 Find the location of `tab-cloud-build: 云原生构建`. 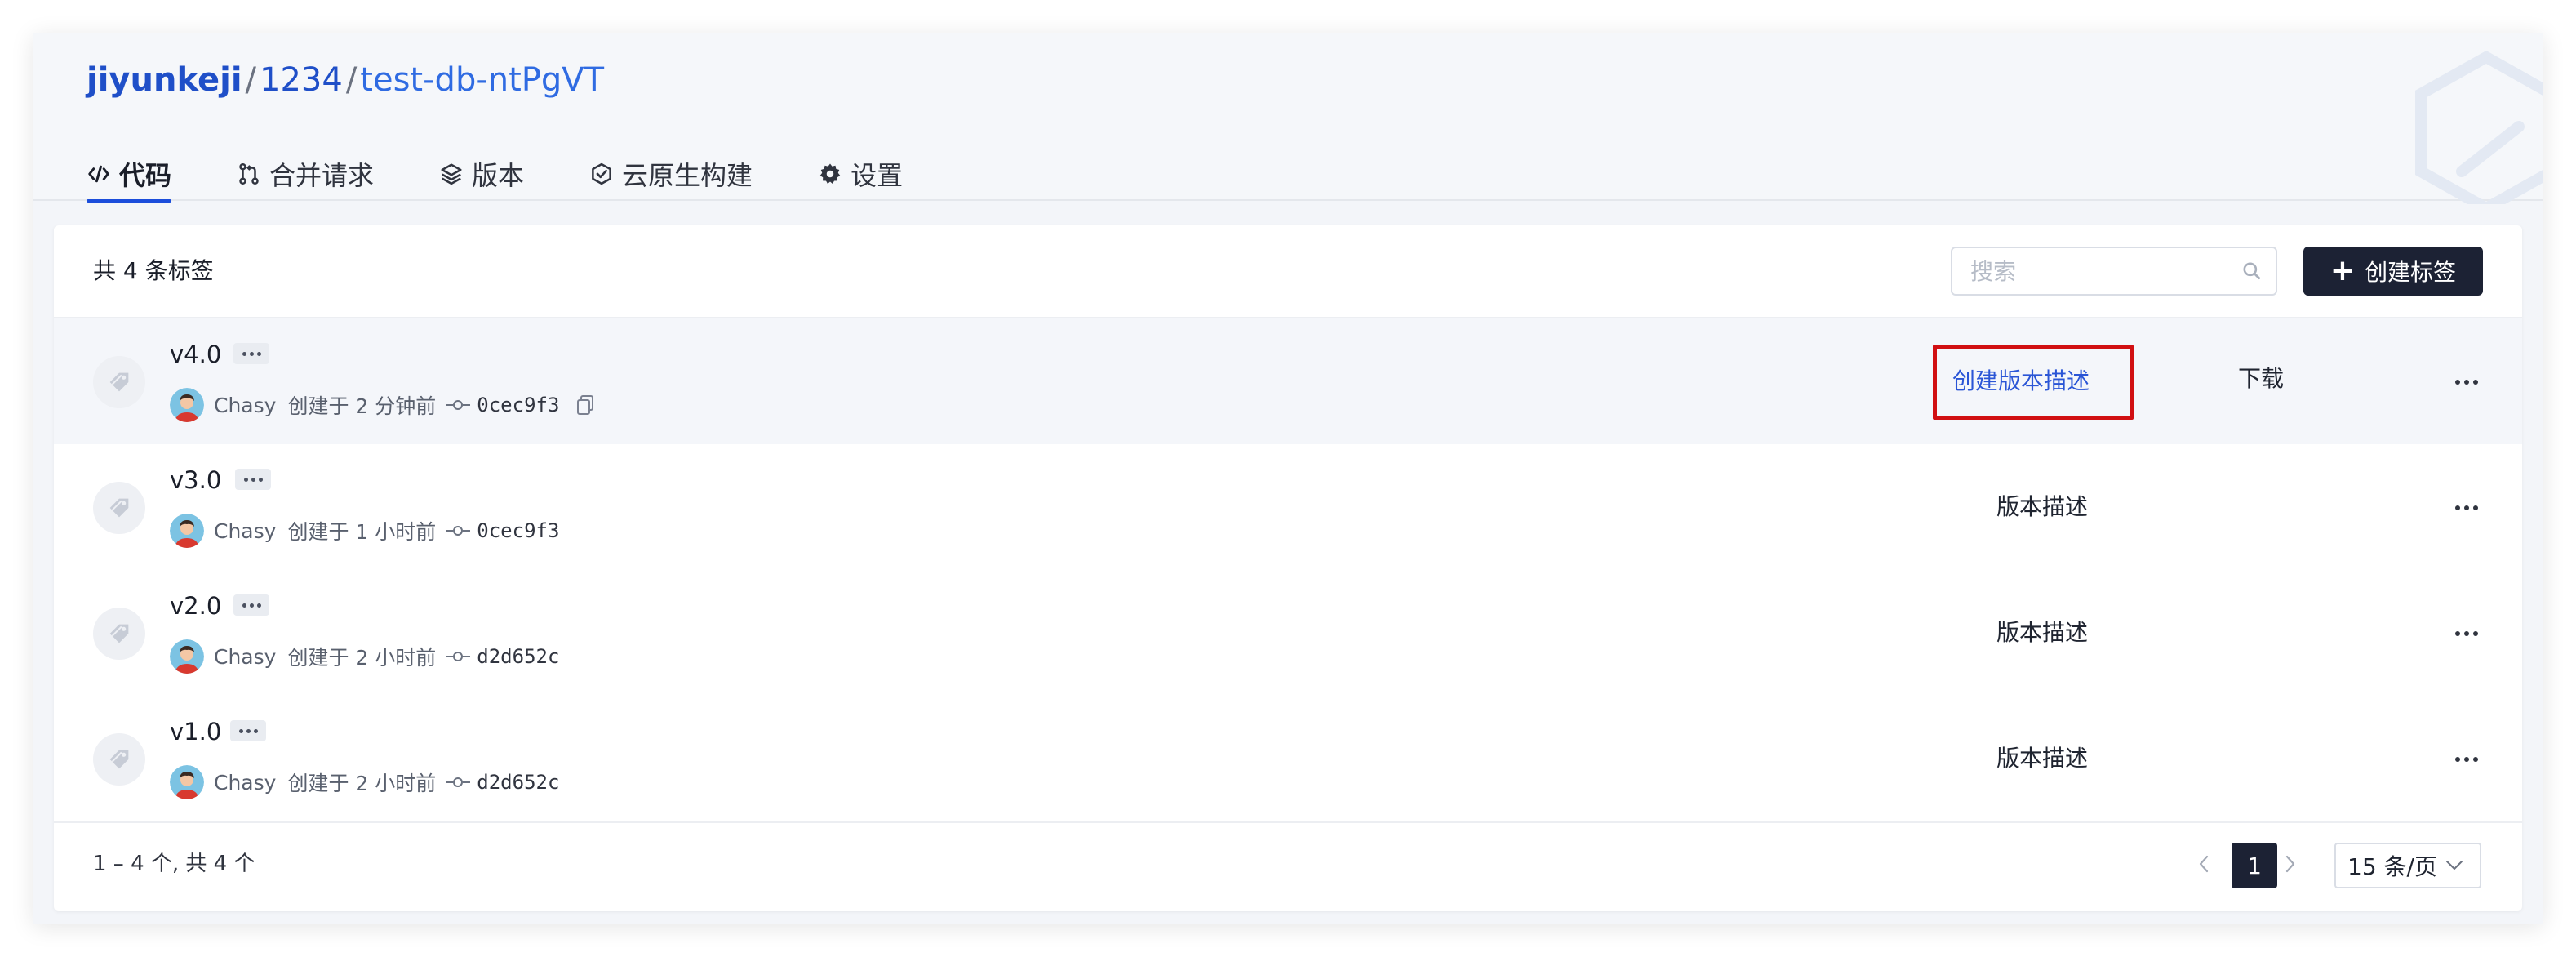

tab-cloud-build: 云原生构建 is located at coordinates (671, 174).